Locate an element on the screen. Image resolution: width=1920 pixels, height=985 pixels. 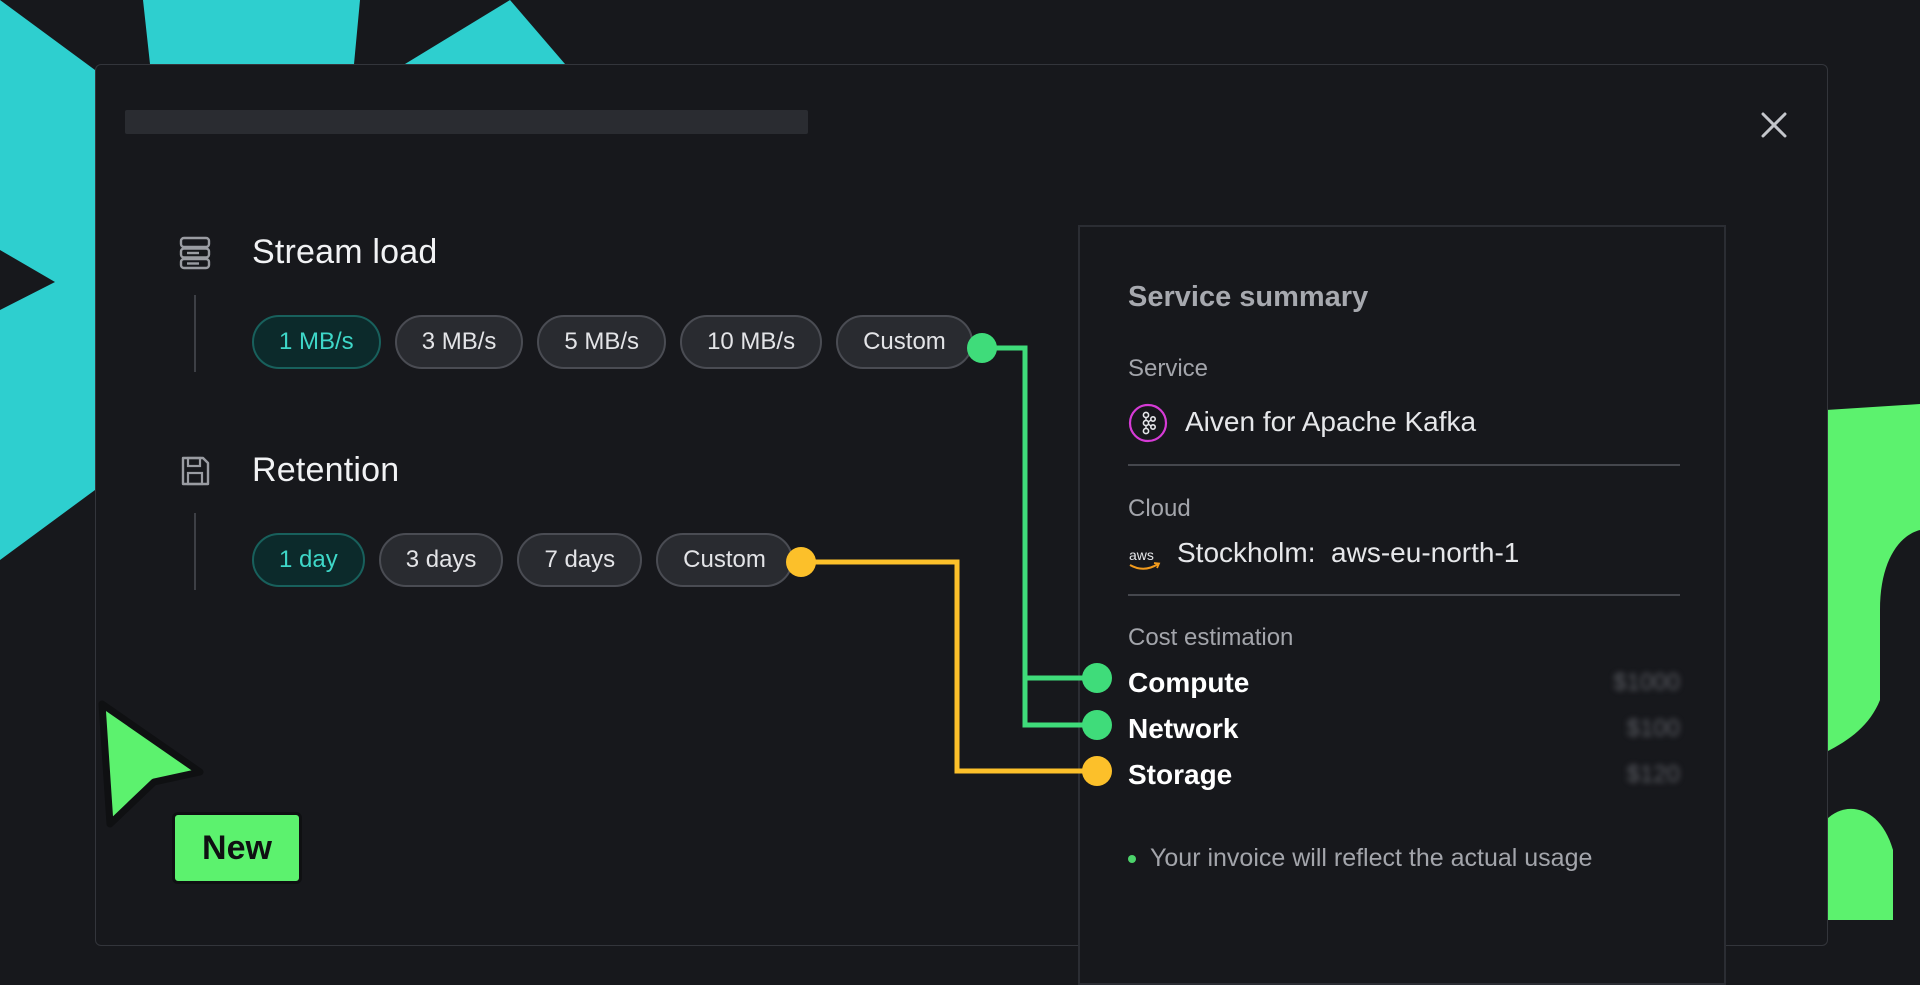
stream-load-divider is located at coordinates (195, 333).